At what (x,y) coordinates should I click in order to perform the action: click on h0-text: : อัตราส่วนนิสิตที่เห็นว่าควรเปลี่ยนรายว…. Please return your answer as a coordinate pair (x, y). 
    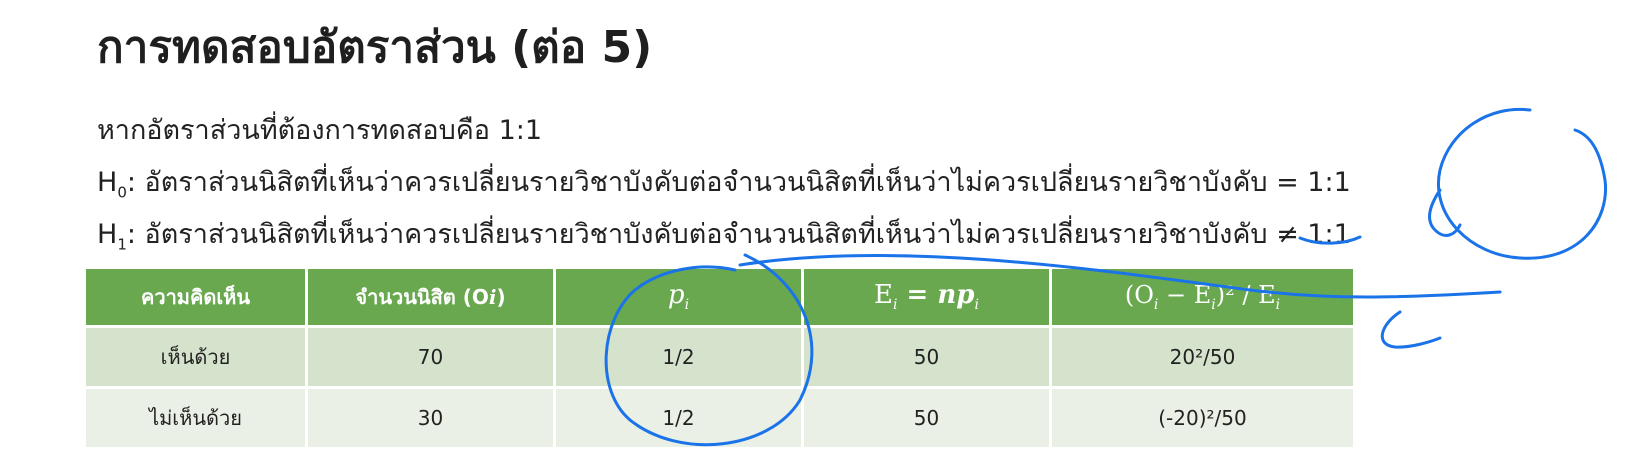
    Looking at the image, I should click on (738, 182).